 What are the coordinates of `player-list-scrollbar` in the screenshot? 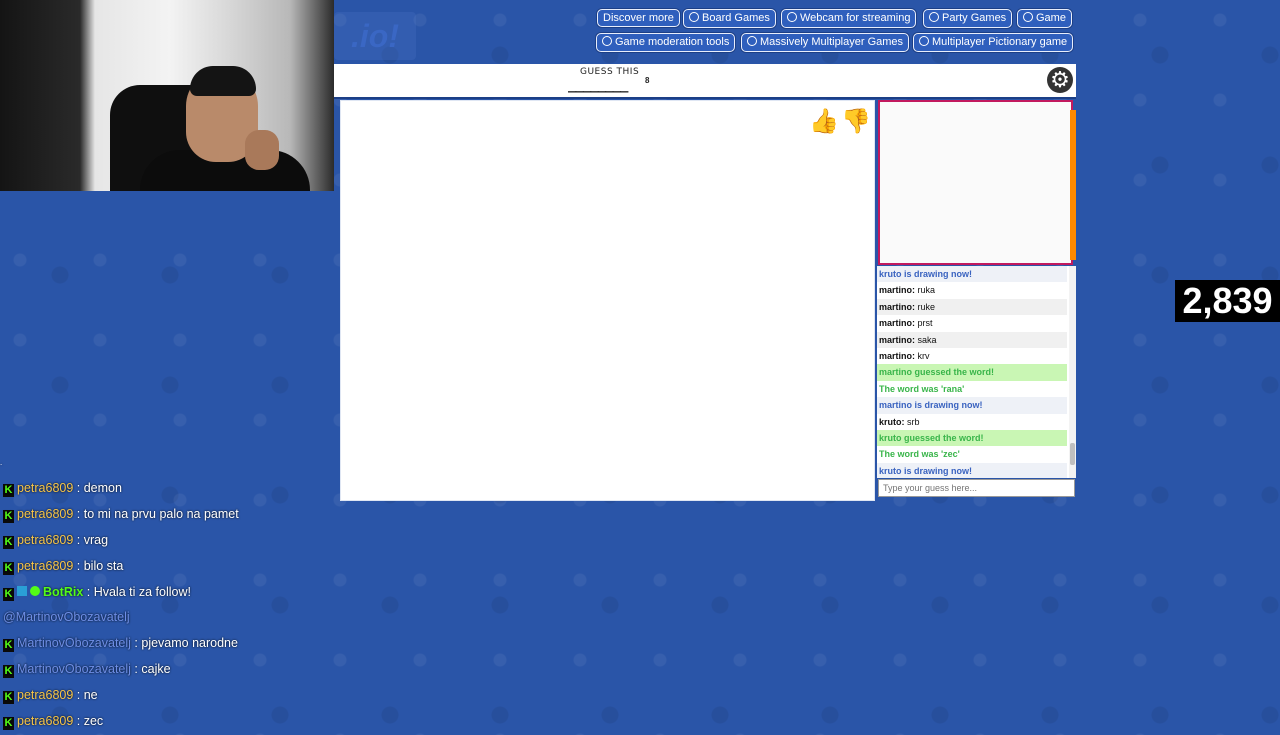 It's located at (1073, 185).